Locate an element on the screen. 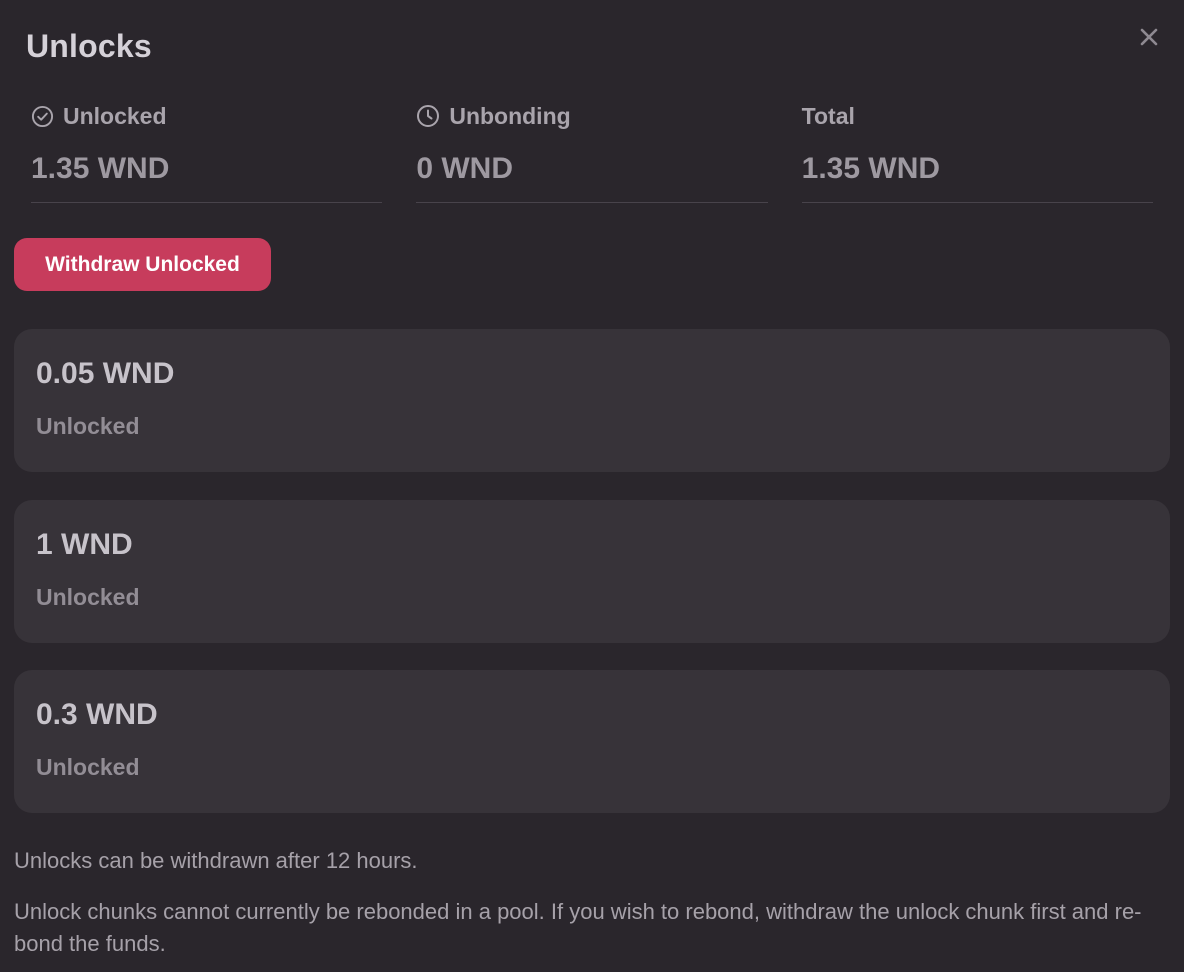 The width and height of the screenshot is (1184, 972). stat-unbonding: Unbonding 0 WND is located at coordinates (592, 151).